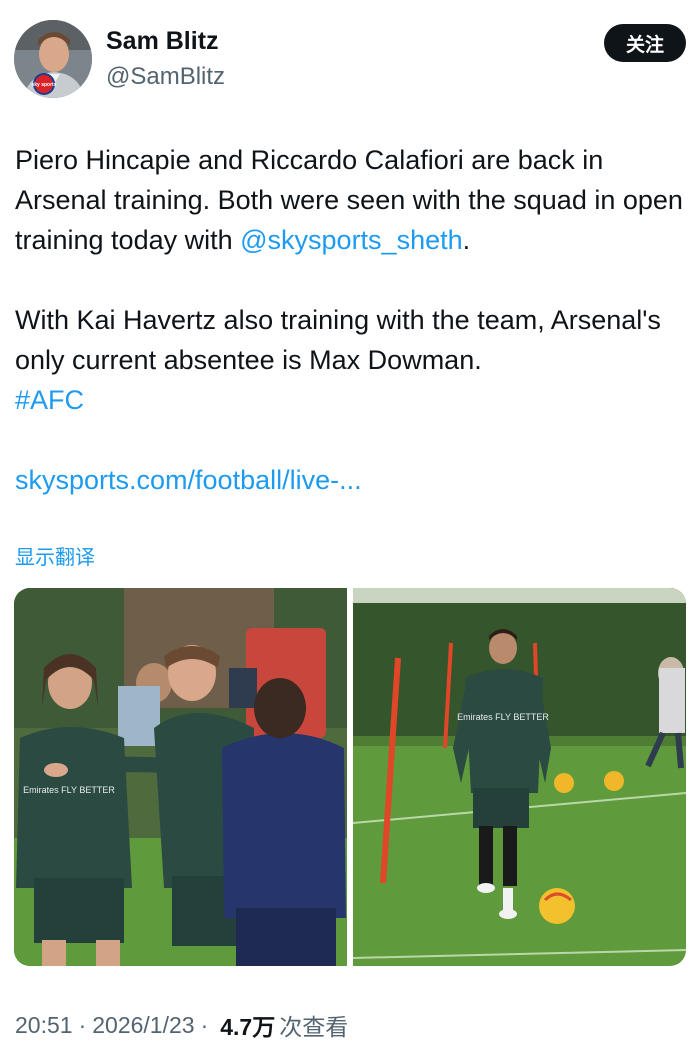  Describe the element at coordinates (645, 43) in the screenshot. I see `follow-button: 关注` at that location.